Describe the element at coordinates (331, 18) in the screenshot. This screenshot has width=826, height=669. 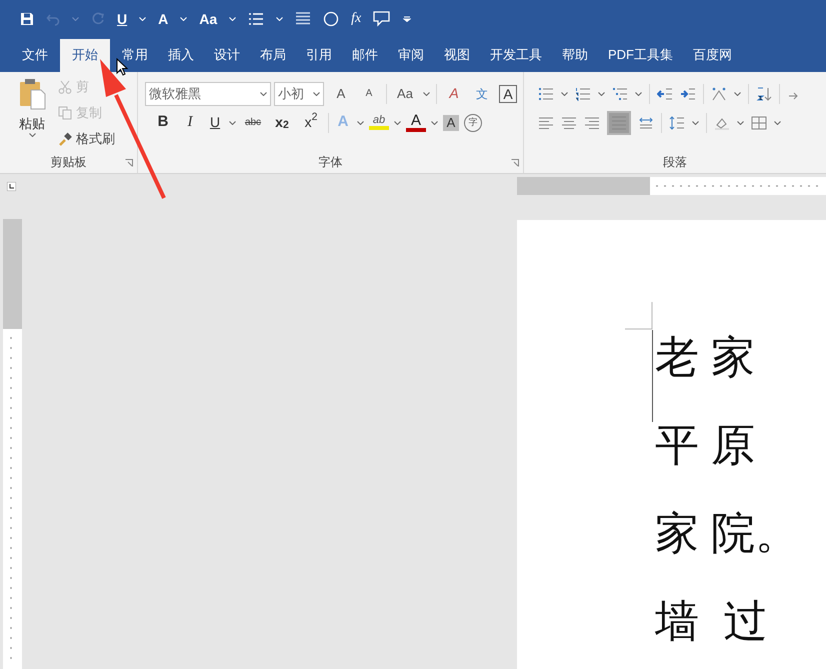
I see `circle-icon` at that location.